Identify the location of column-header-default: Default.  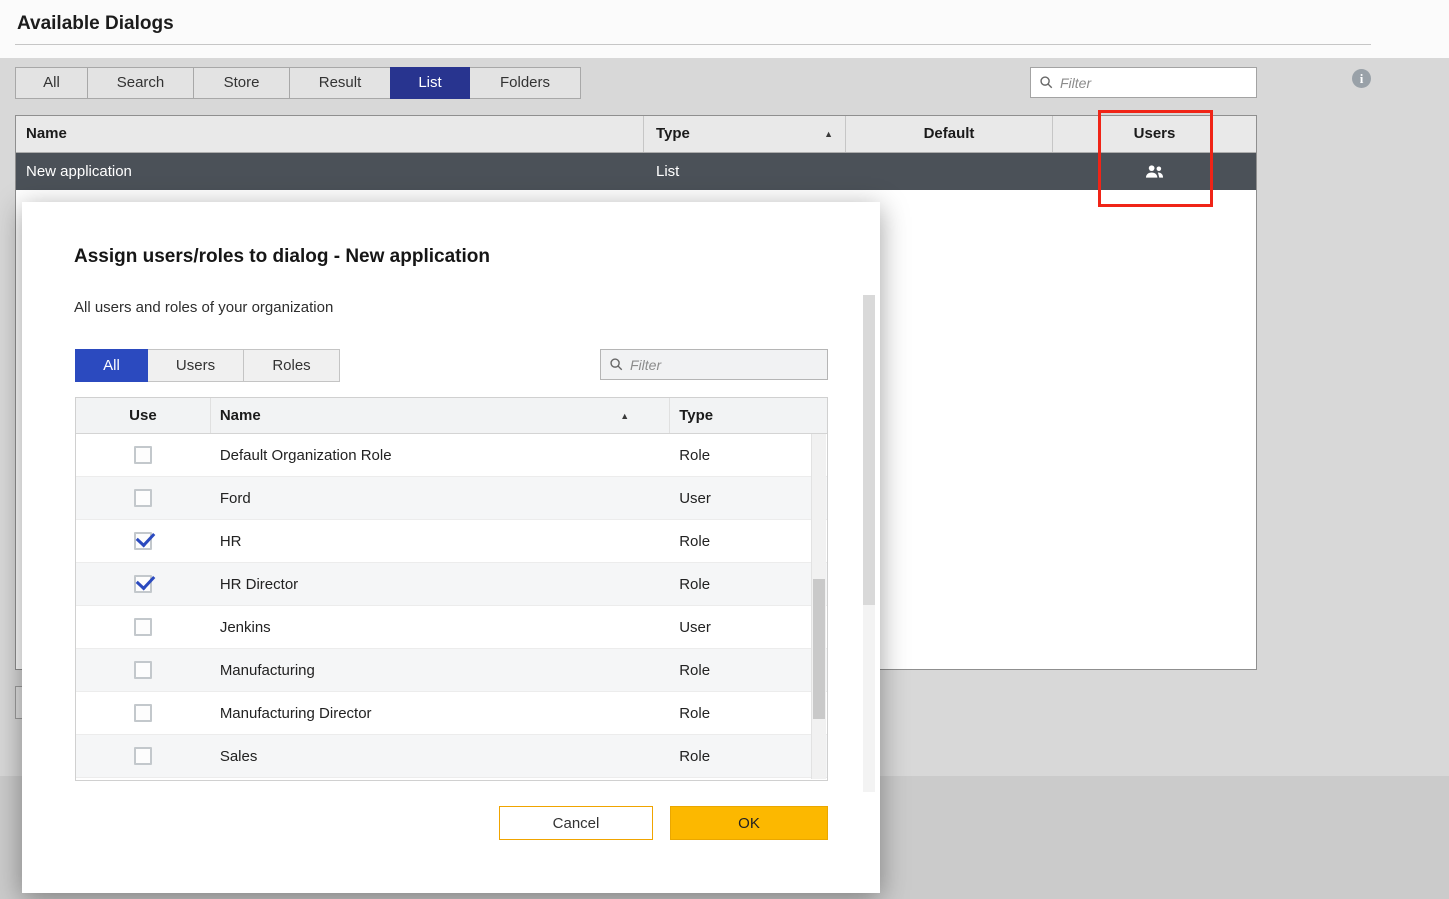
(949, 134).